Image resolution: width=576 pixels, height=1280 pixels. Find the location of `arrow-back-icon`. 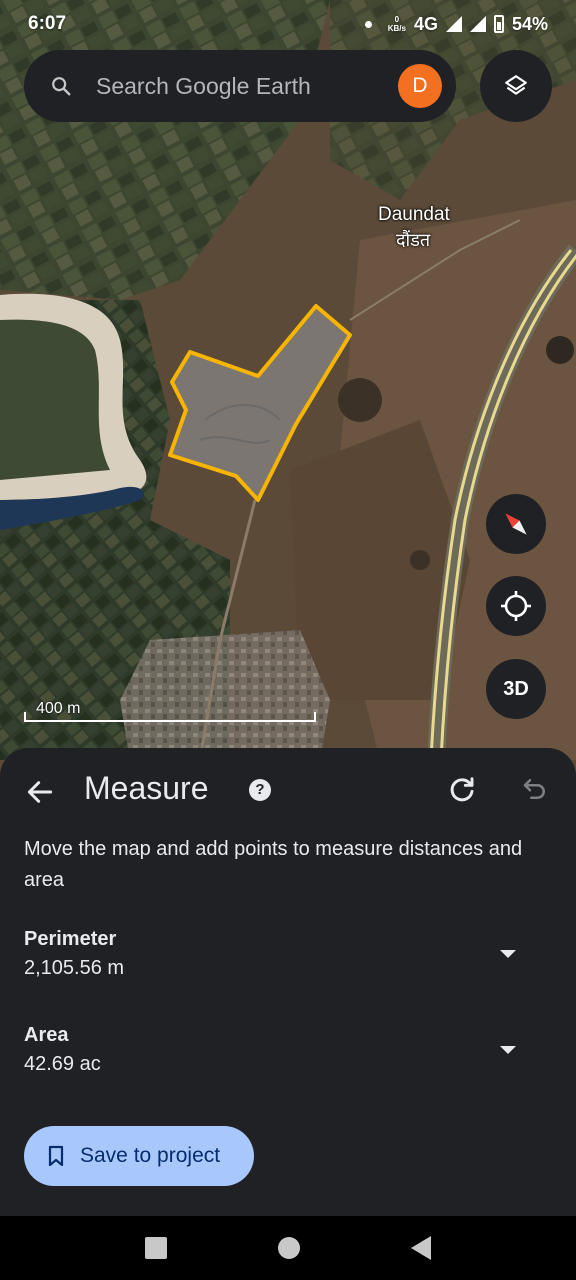

arrow-back-icon is located at coordinates (40, 792).